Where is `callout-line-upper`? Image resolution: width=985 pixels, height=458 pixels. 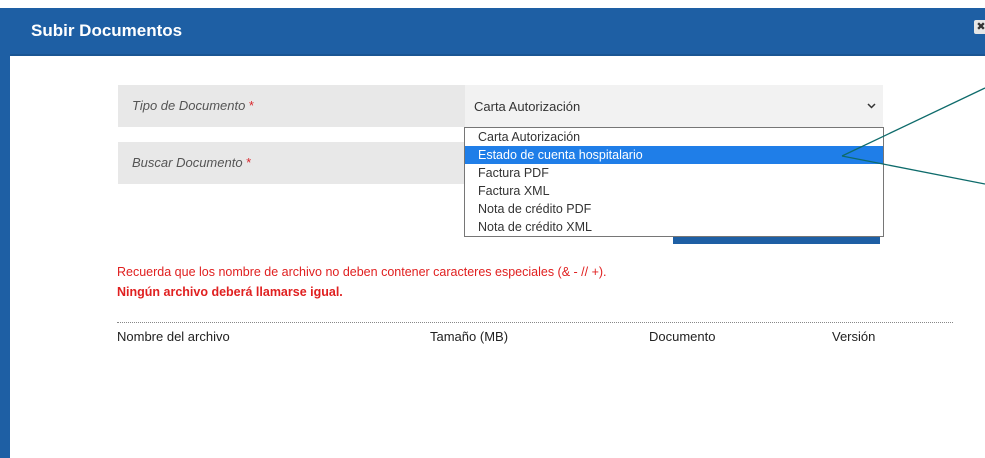 callout-line-upper is located at coordinates (913, 122).